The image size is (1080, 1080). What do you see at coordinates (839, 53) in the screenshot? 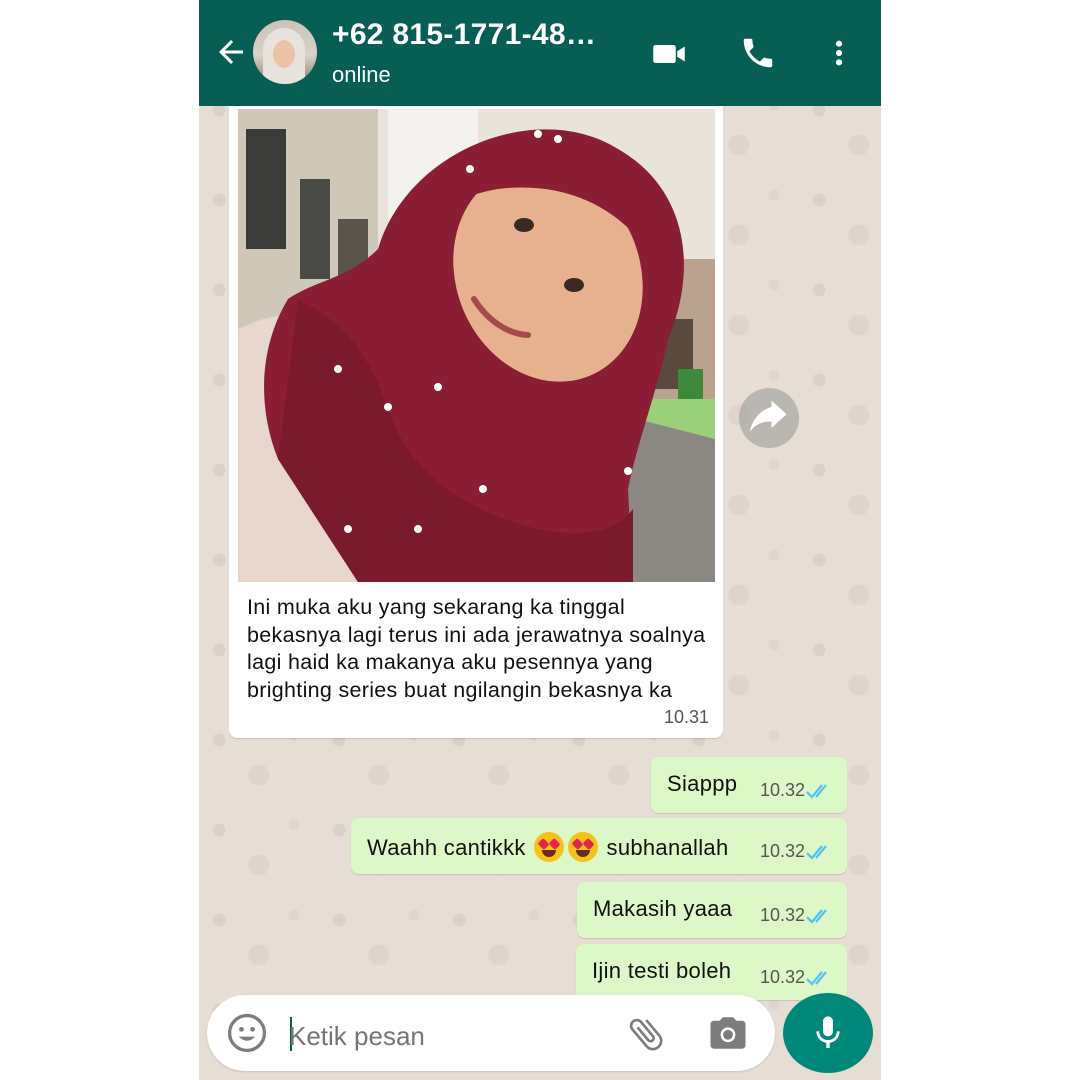
I see `more-options-icon` at bounding box center [839, 53].